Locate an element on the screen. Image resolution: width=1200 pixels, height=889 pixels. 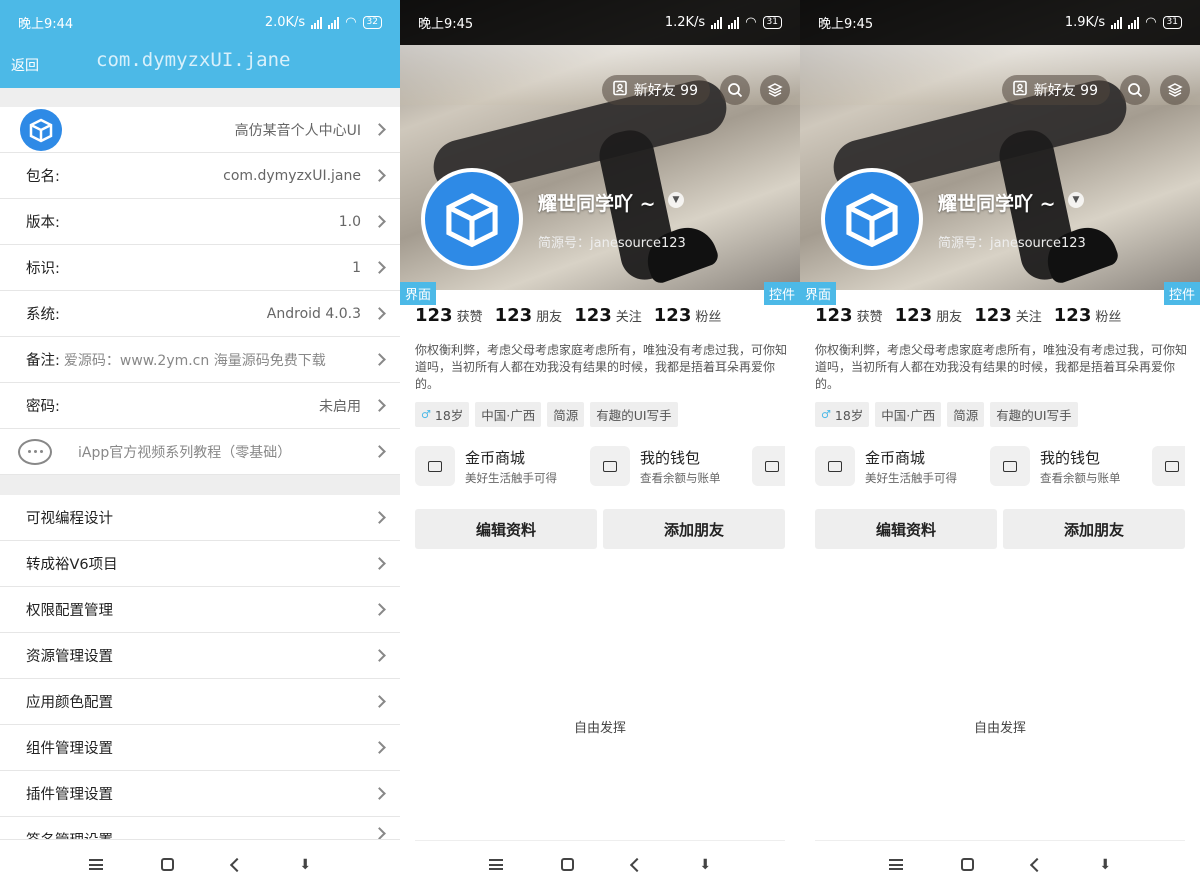
signal-icon is located at coordinates (317, 22).